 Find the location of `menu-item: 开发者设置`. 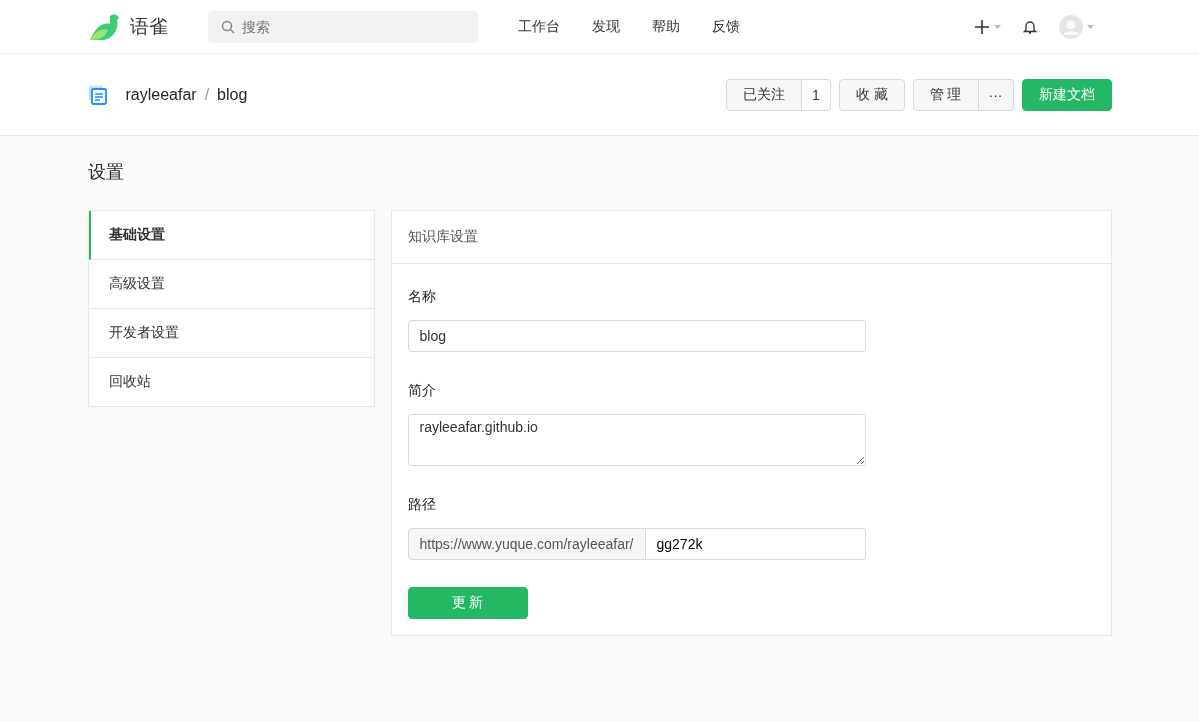

menu-item: 开发者设置 is located at coordinates (231, 333).